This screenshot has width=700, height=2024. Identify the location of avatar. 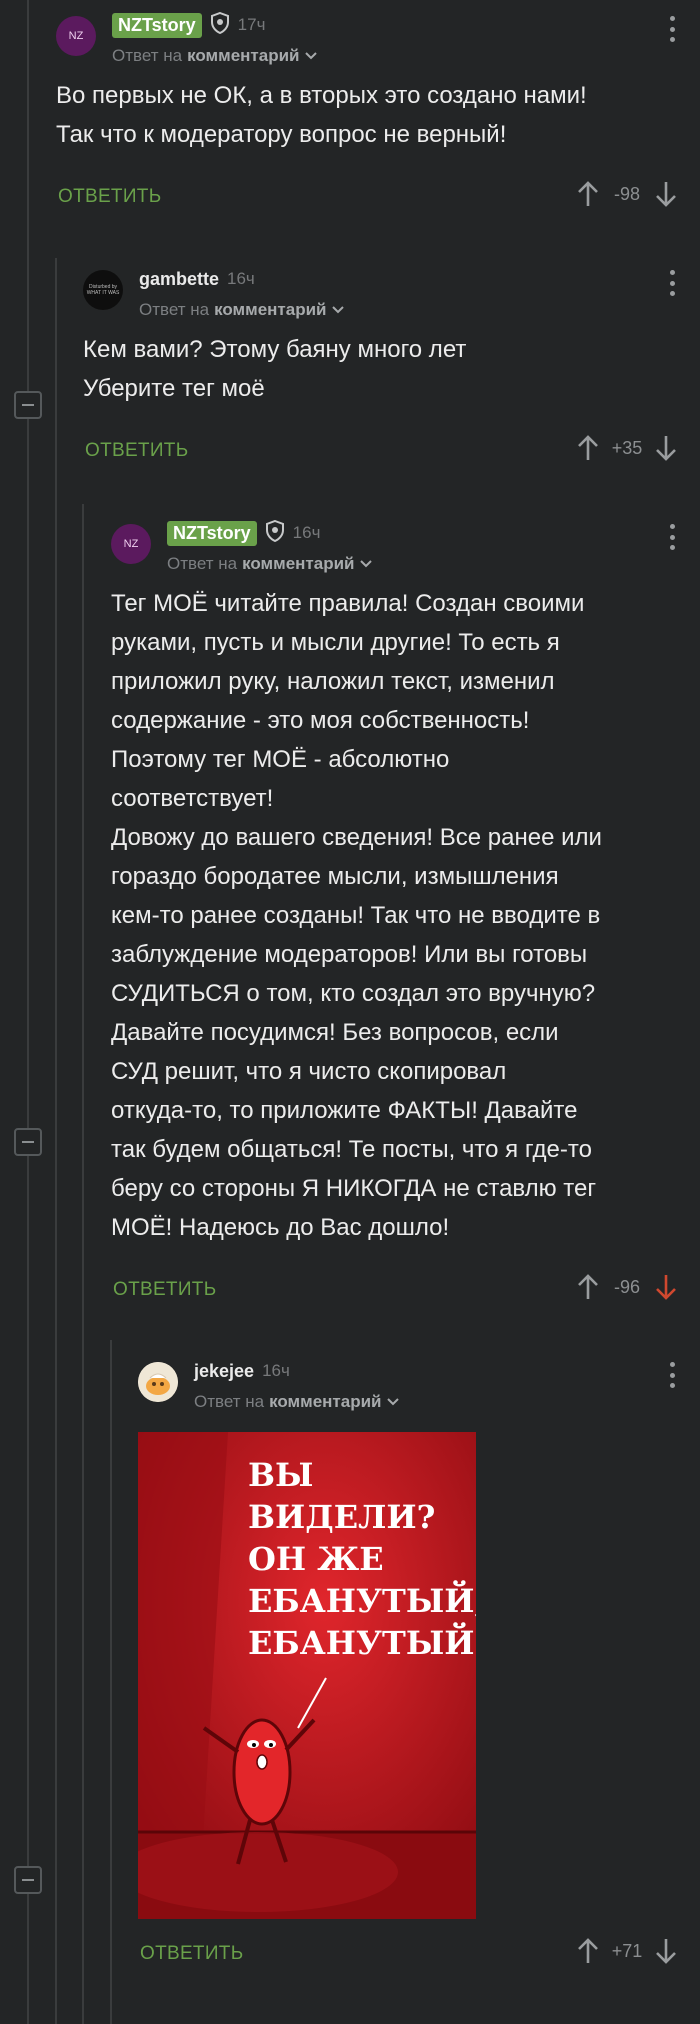
(158, 1382).